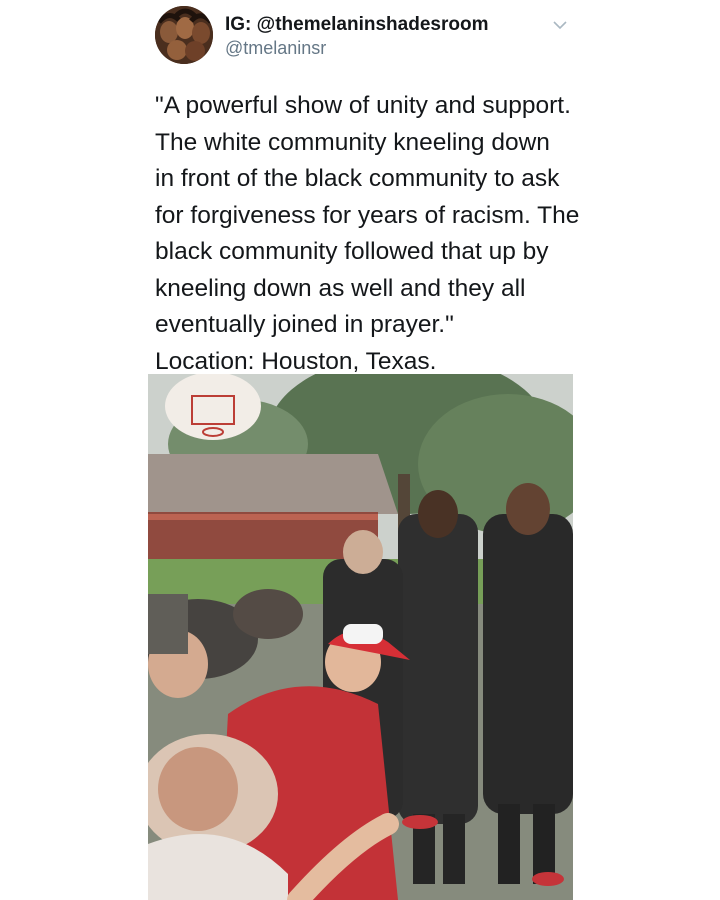 This screenshot has height=900, width=720. Describe the element at coordinates (367, 215) in the screenshot. I see `tweet-text-line: for forgiveness for years of racism. The` at that location.